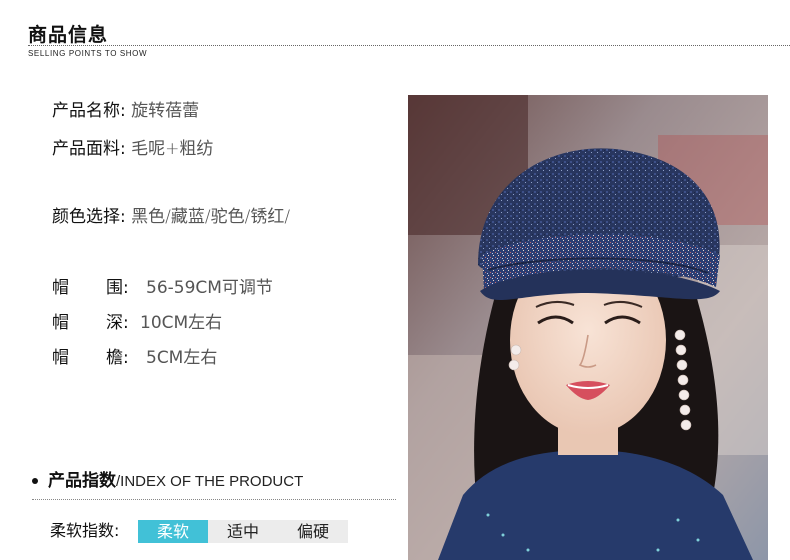 The height and width of the screenshot is (560, 790). I want to click on spec-label: 产品名称:, so click(89, 111).